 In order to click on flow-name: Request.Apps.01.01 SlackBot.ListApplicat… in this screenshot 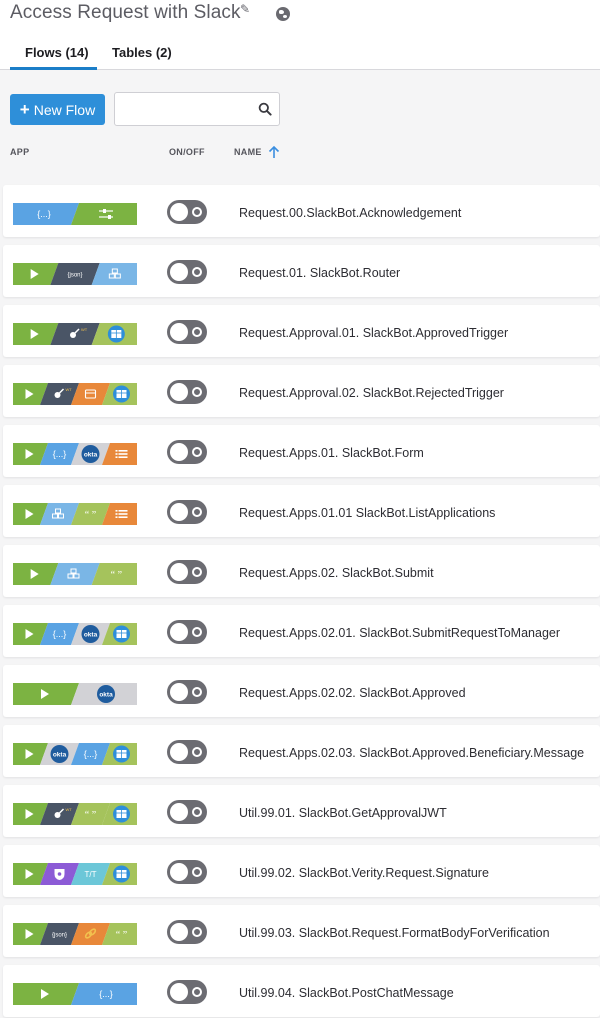, I will do `click(367, 513)`.